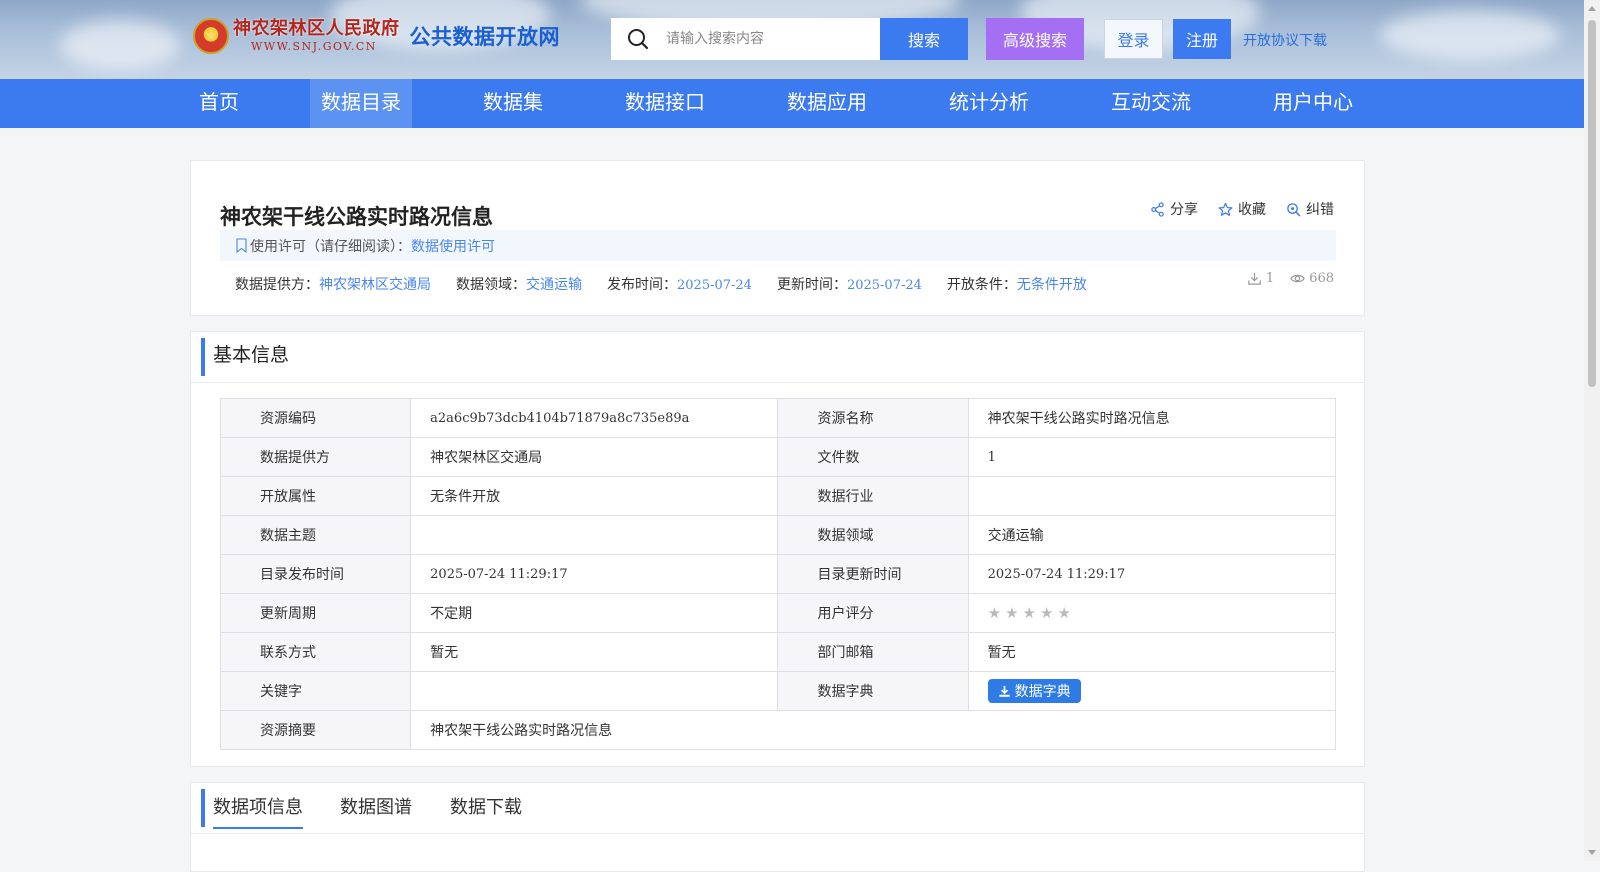 This screenshot has height=872, width=1600. I want to click on resource-actions: 分享 收藏 纠错, so click(1242, 209).